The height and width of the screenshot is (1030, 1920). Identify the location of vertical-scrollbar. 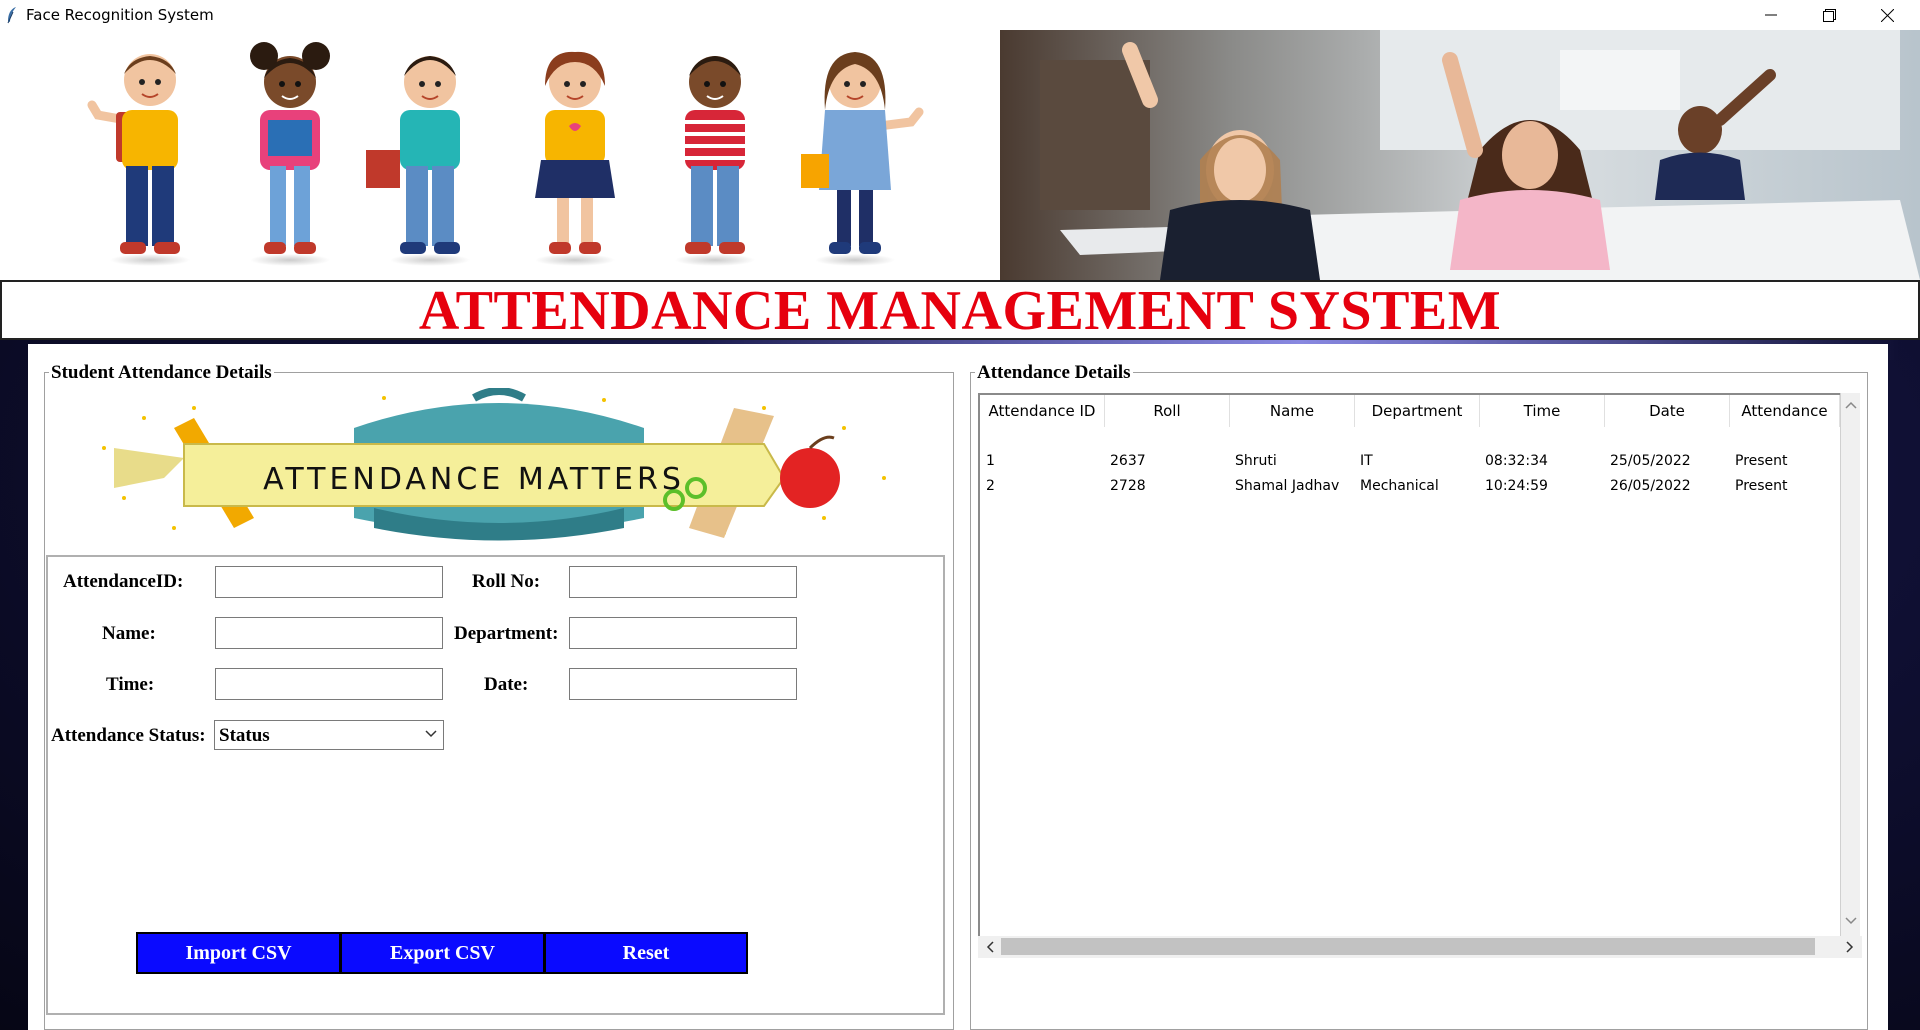
(1850, 664).